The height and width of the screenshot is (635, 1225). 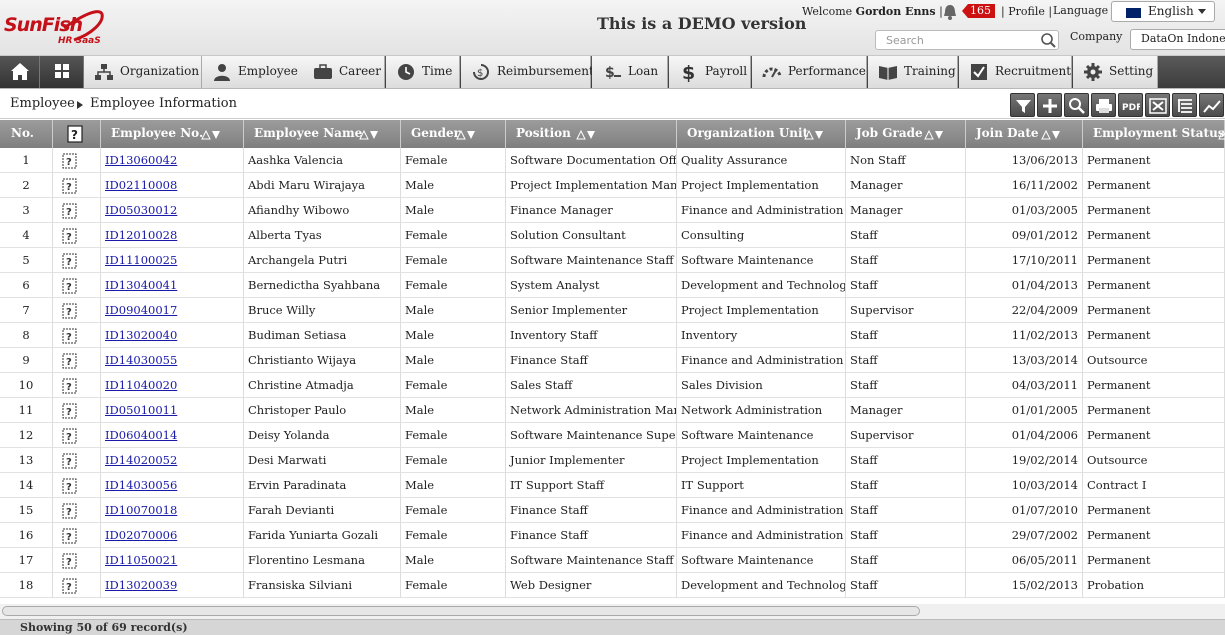 I want to click on employee-no-link: ID06040014, so click(x=139, y=435).